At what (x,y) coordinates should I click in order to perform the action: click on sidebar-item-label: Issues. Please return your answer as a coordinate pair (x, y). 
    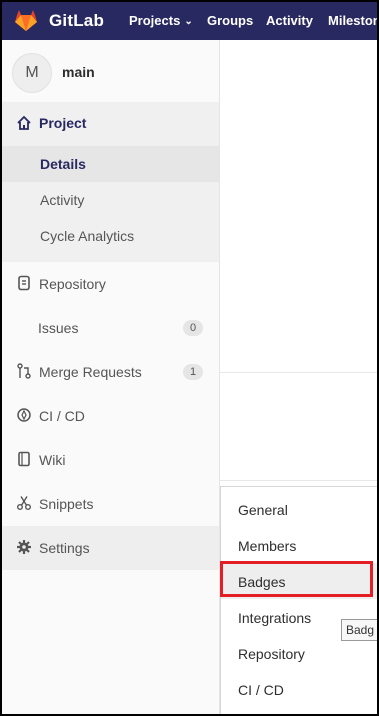
    Looking at the image, I should click on (58, 328).